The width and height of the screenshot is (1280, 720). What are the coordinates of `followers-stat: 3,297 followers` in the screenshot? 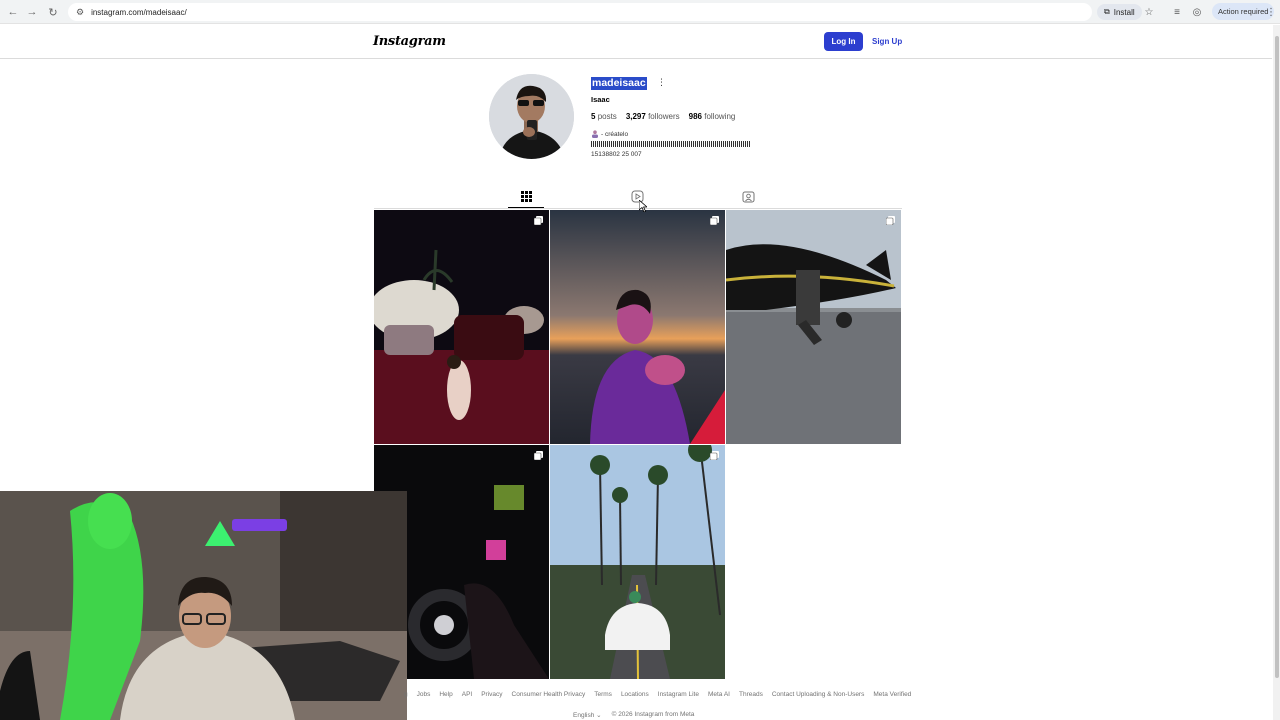 It's located at (653, 116).